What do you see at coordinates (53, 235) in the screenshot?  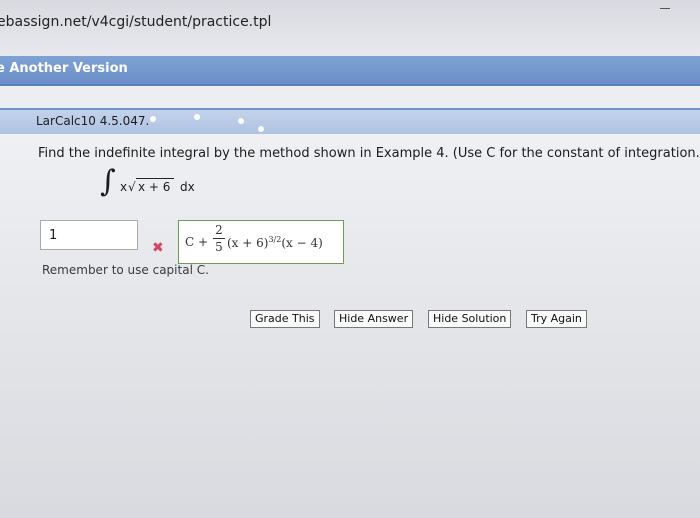 I see `answer-value: 1` at bounding box center [53, 235].